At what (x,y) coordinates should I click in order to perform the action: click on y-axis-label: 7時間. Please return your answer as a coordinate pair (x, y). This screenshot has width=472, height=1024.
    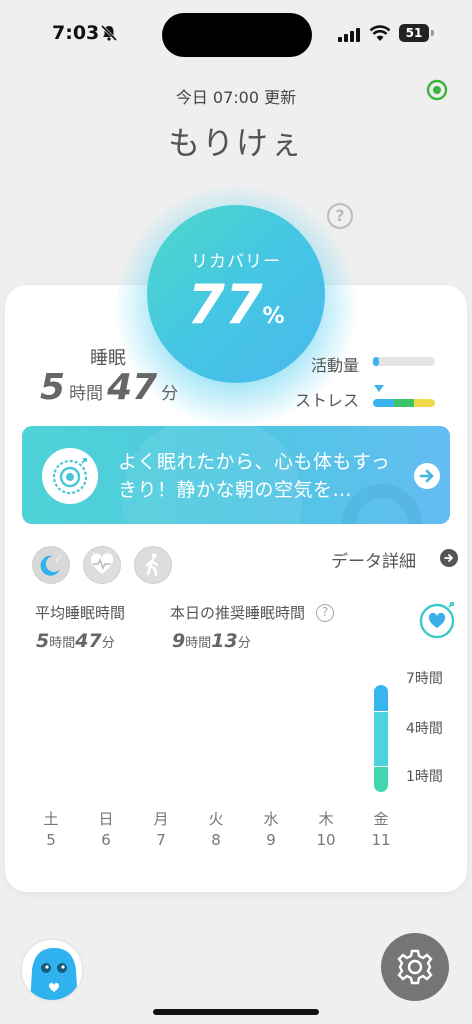
    Looking at the image, I should click on (424, 679).